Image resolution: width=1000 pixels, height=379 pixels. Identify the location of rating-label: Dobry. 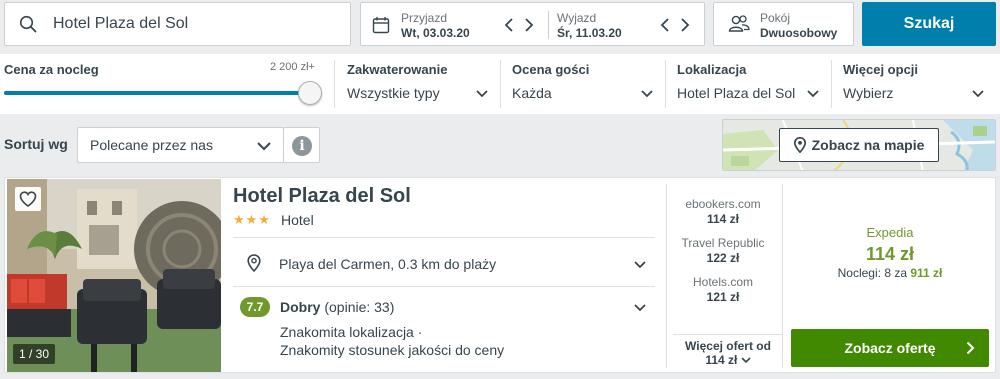
(300, 307).